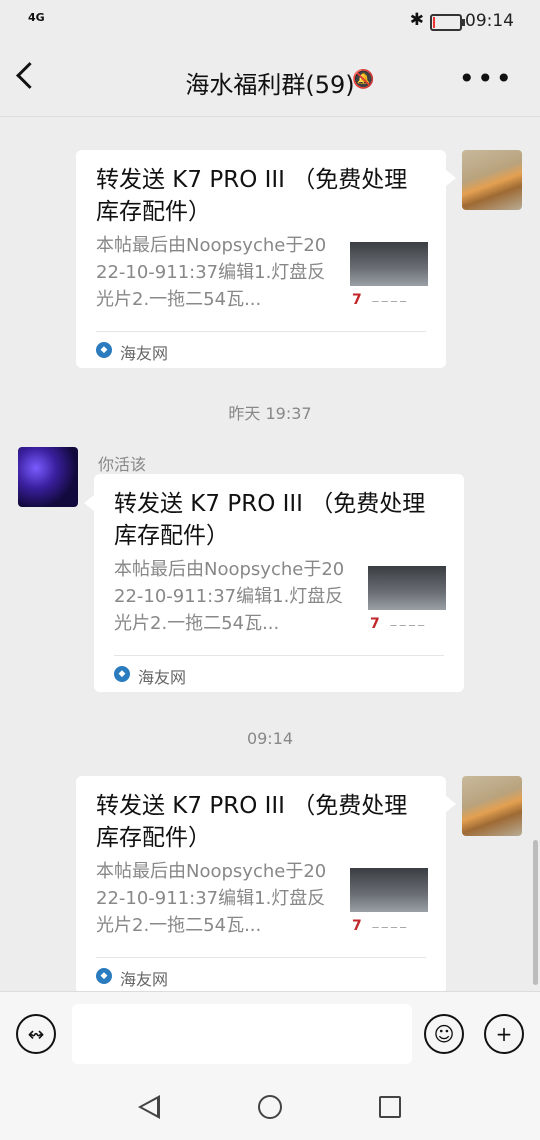  What do you see at coordinates (270, 80) in the screenshot?
I see `chat-header: 海水福利群(59) 🔕 •••` at bounding box center [270, 80].